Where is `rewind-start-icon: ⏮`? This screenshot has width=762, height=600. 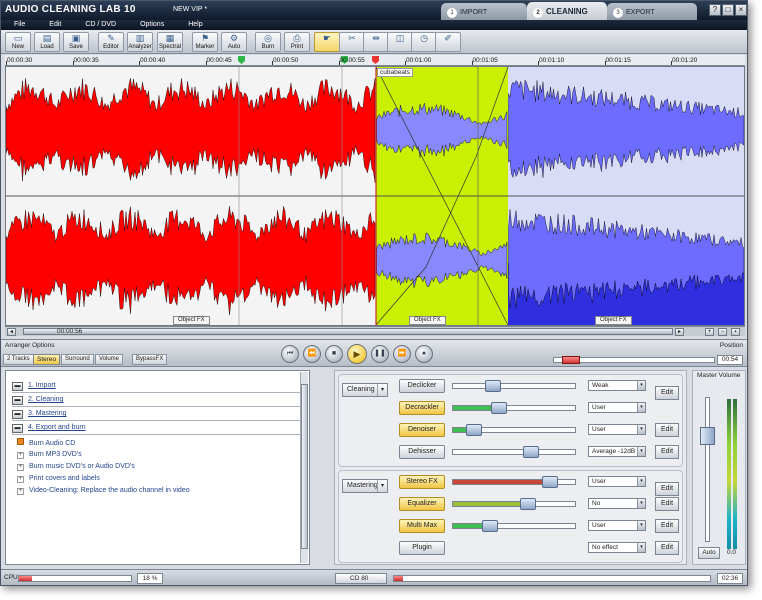 rewind-start-icon: ⏮ is located at coordinates (290, 354).